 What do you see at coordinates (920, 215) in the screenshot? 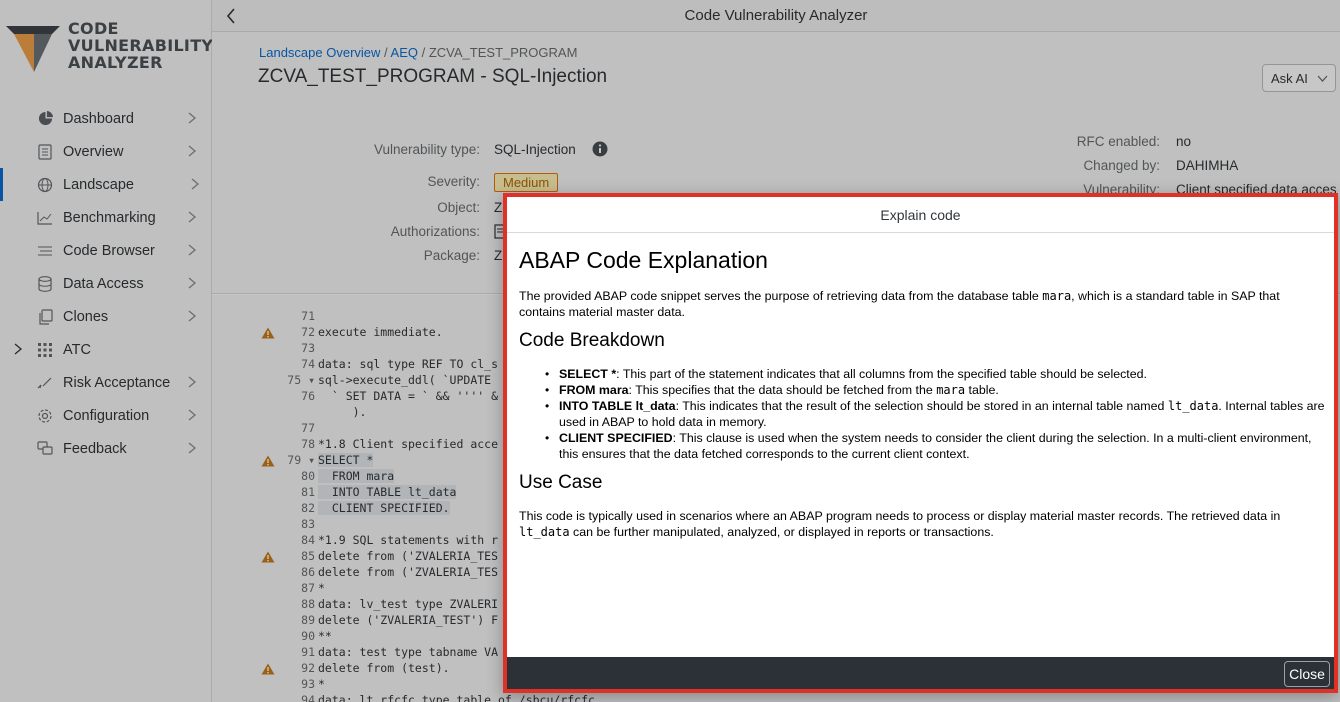
I see `dialog-title: Explain code` at bounding box center [920, 215].